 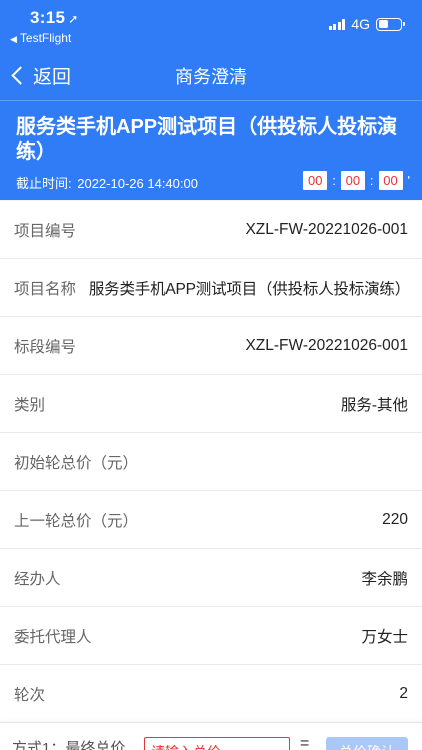 What do you see at coordinates (48, 17) in the screenshot?
I see `status-time-text: 3:15` at bounding box center [48, 17].